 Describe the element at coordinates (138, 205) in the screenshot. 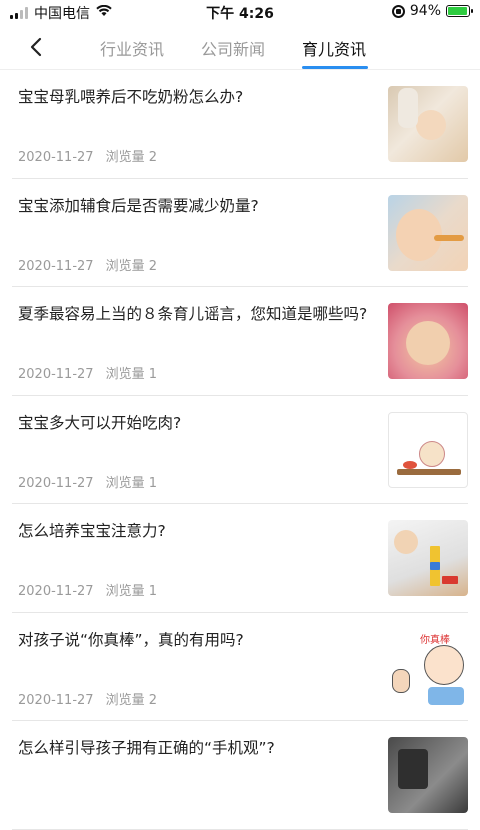

I see `article-title: 宝宝添加辅食后是否需要减少奶量?` at that location.